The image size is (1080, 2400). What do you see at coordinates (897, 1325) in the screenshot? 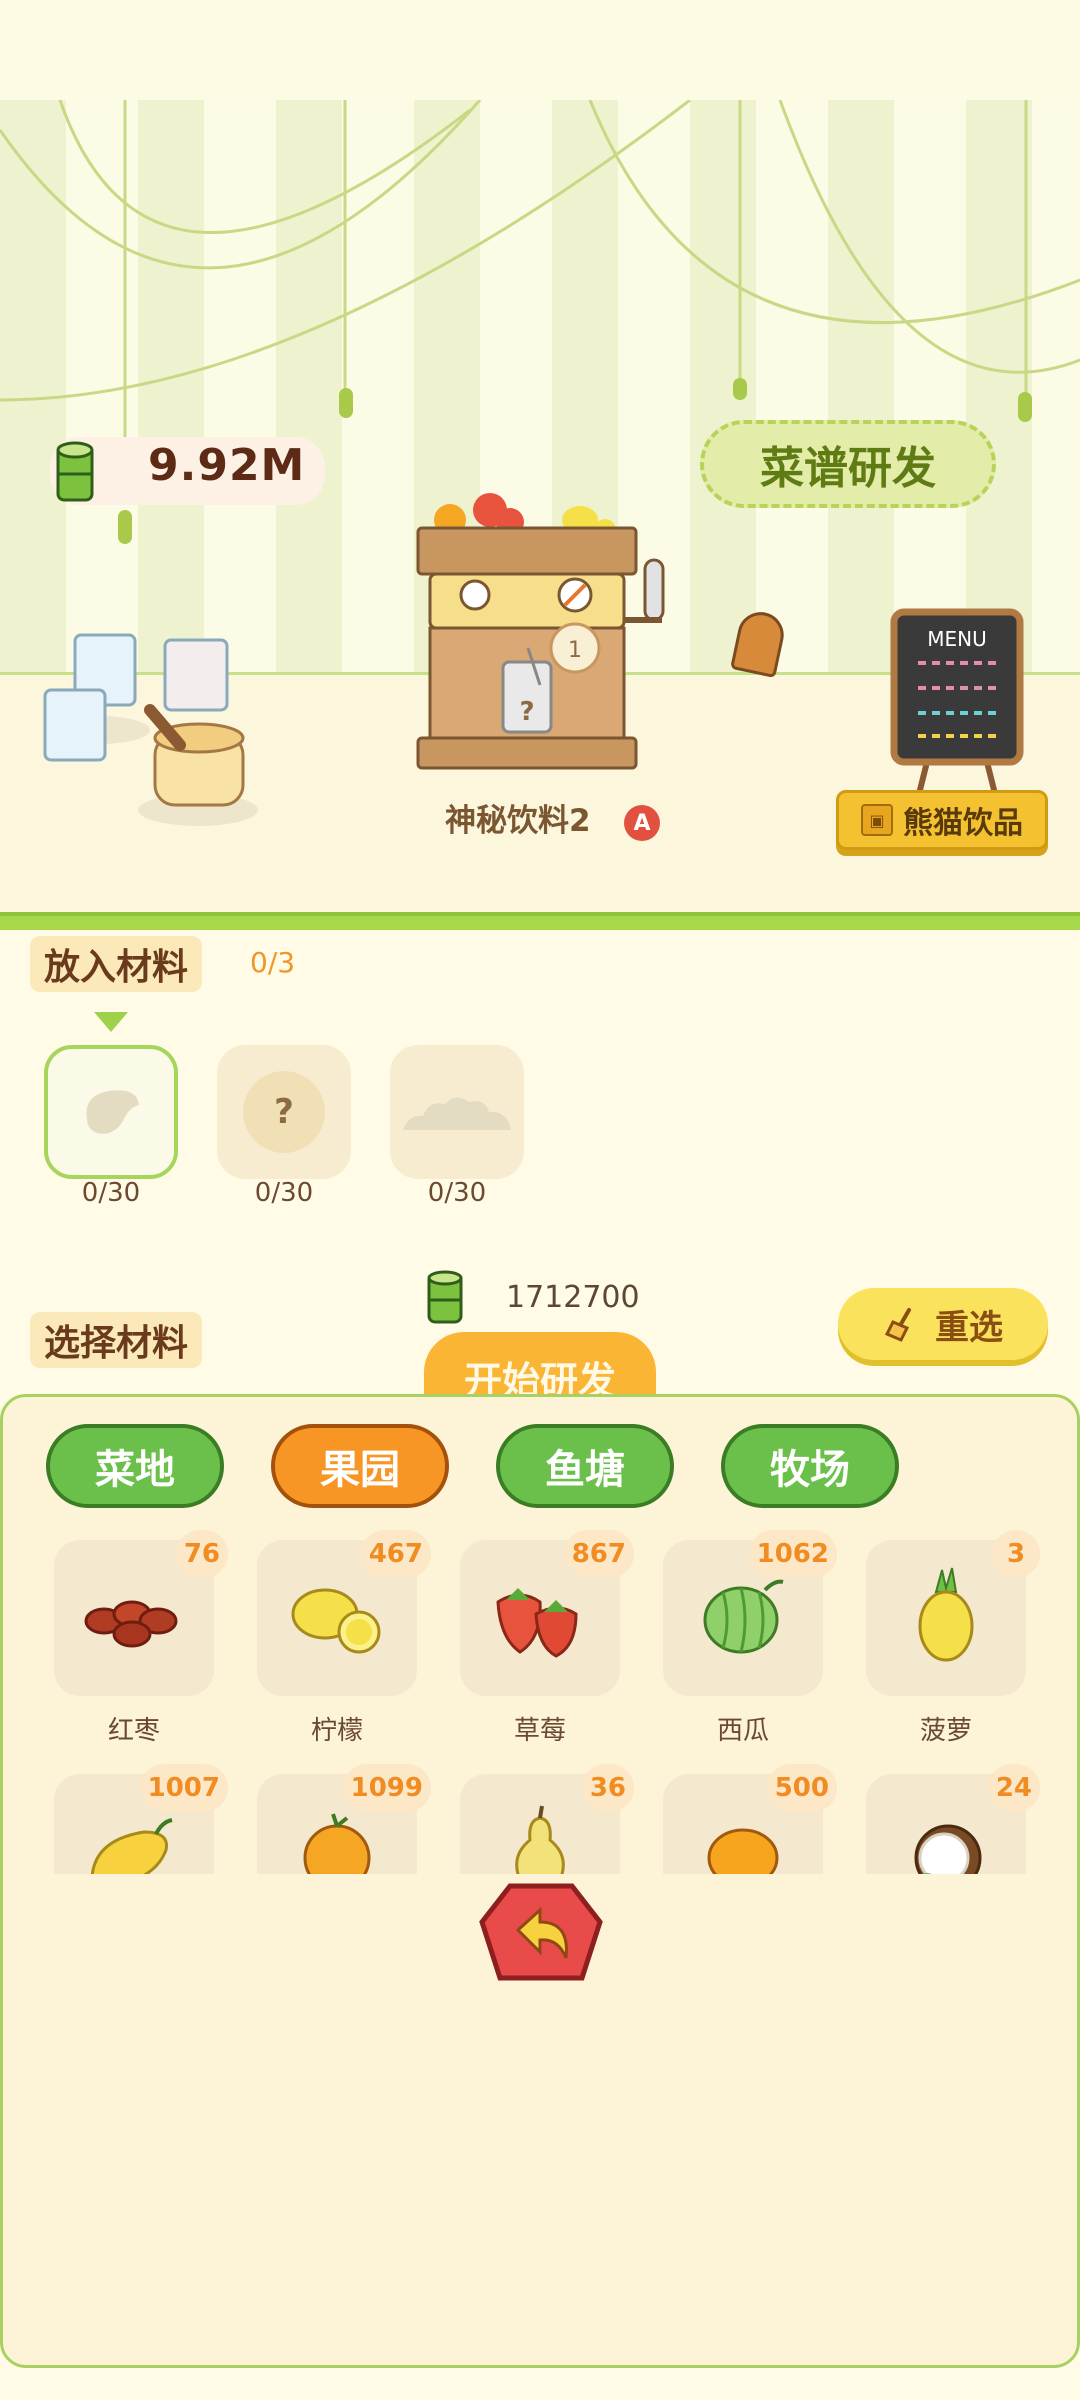
I see `broom-icon` at bounding box center [897, 1325].